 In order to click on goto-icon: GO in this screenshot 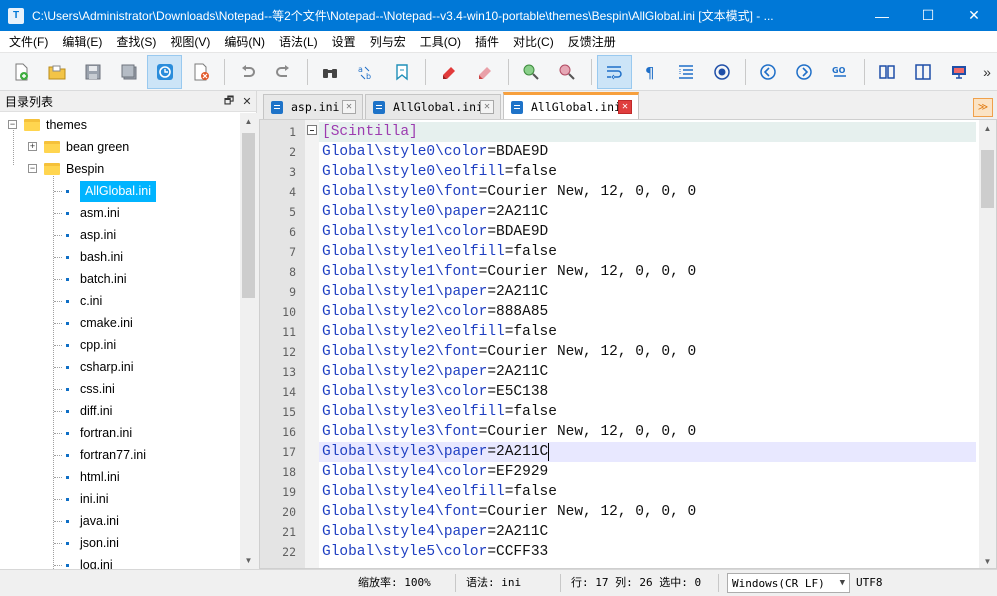, I will do `click(840, 72)`.